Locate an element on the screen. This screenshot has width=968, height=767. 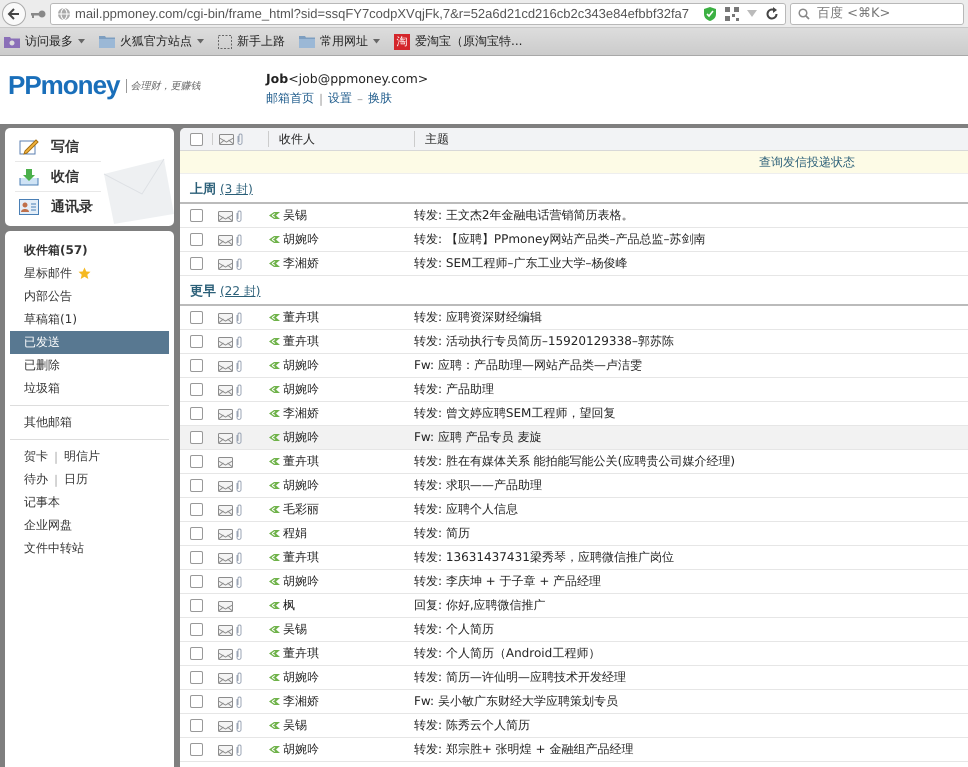
mail-row: 胡婉吟 转发: 郑宗胜+ 张明煌 + 金融组产品经理 is located at coordinates (574, 750).